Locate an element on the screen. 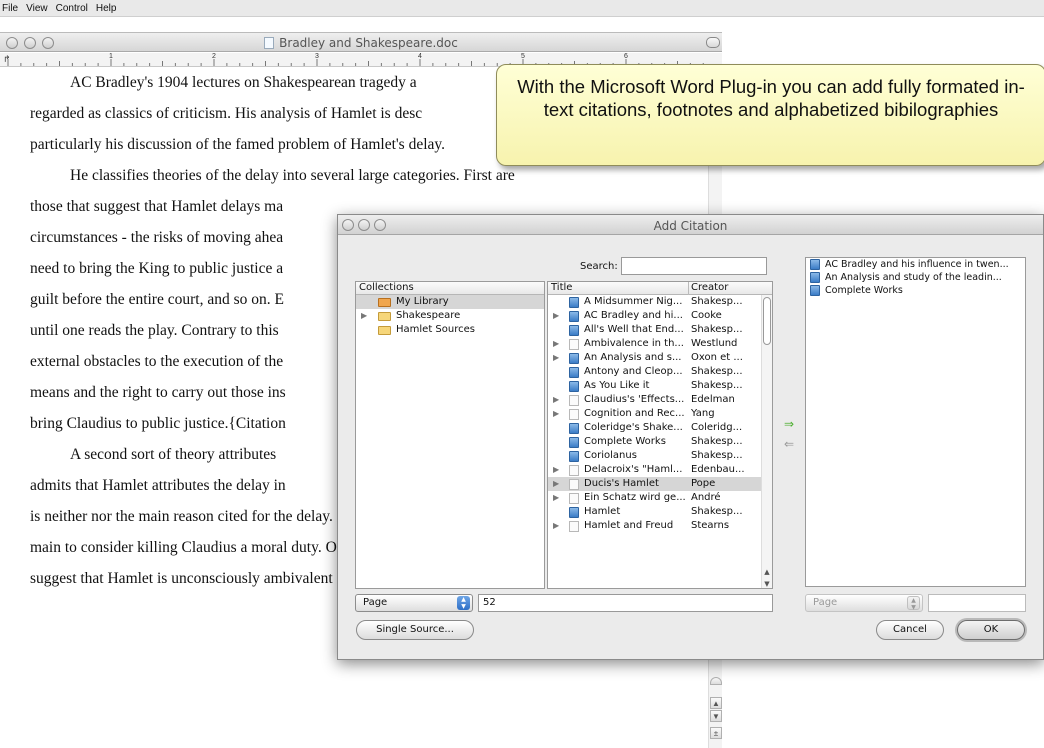  title-column-header: Title is located at coordinates (561, 288).